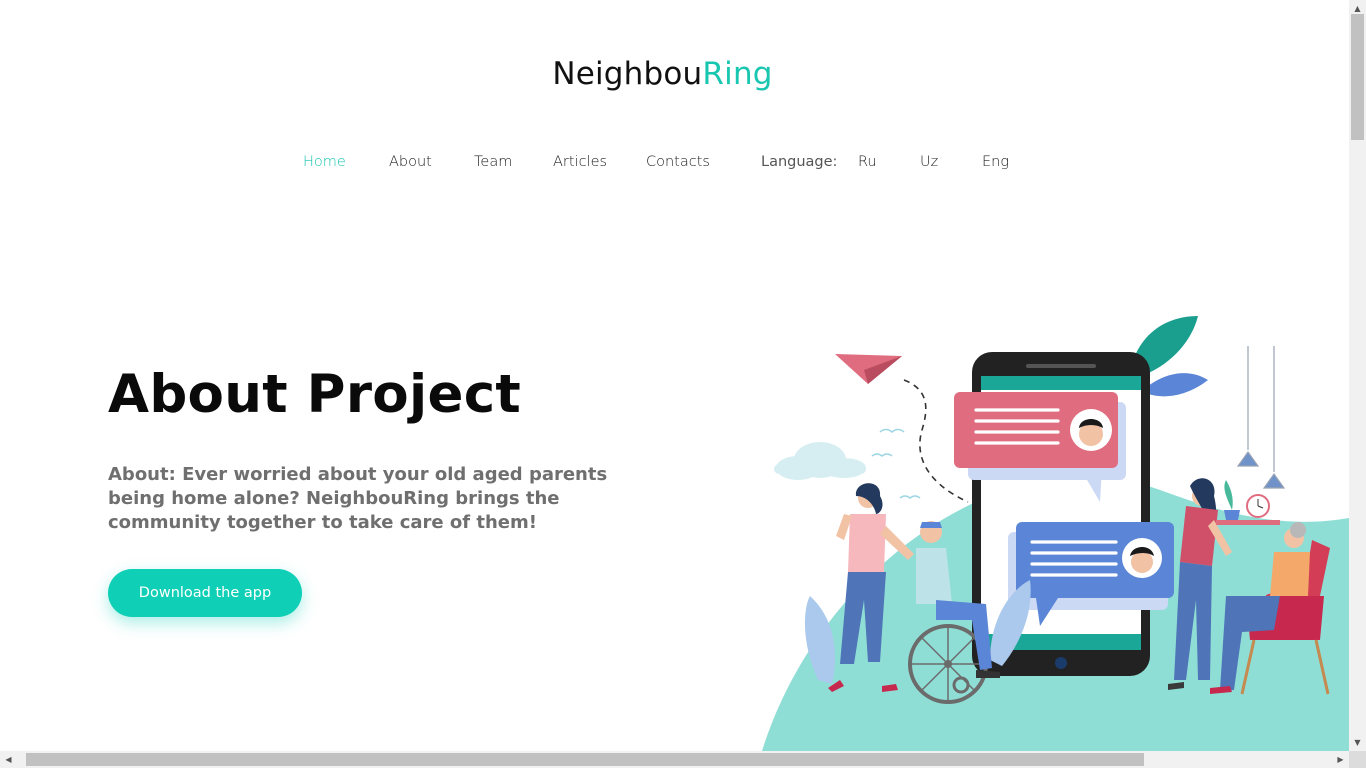 This screenshot has height=768, width=1366. I want to click on download-app-button: Download the app, so click(205, 593).